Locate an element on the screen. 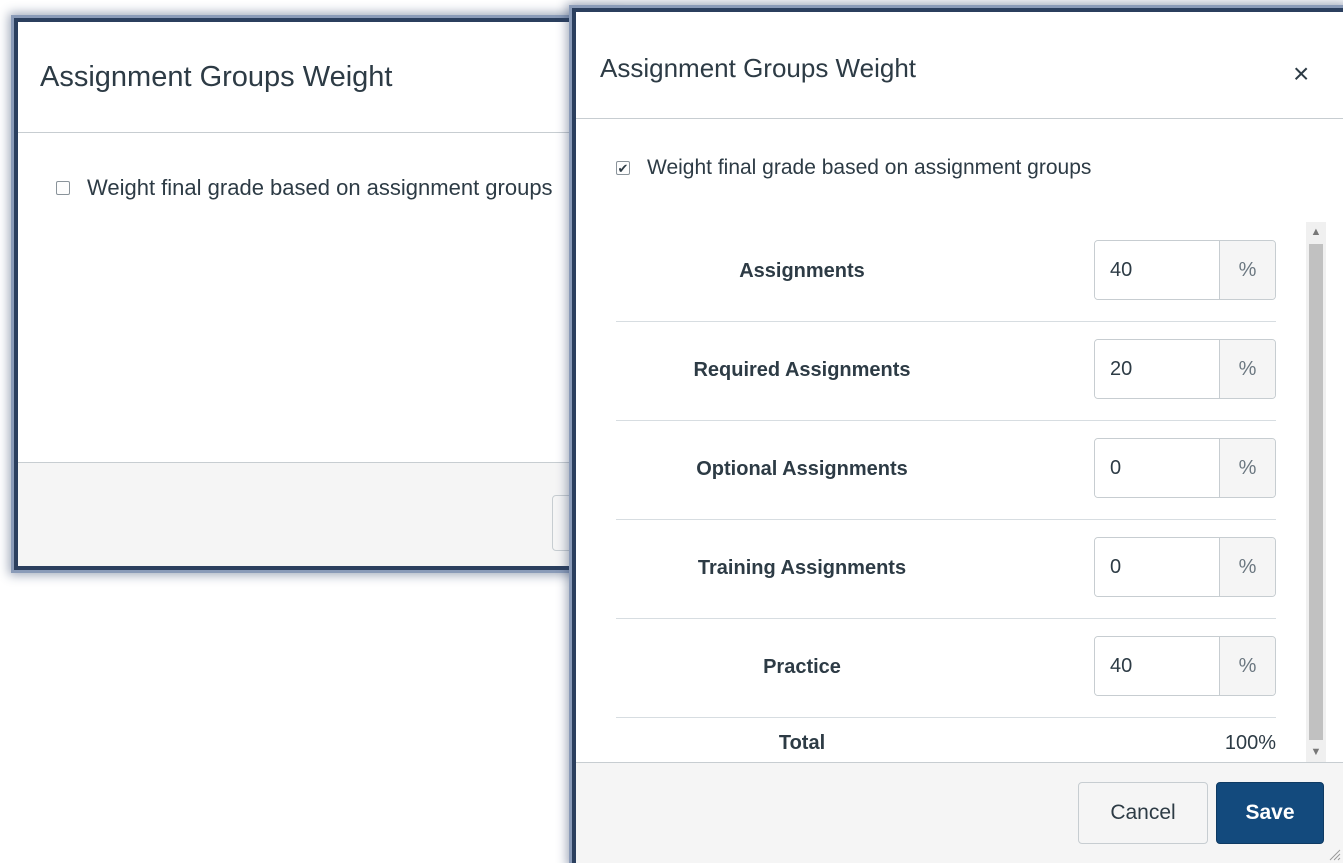  back-dialog-footer is located at coordinates (314, 514).